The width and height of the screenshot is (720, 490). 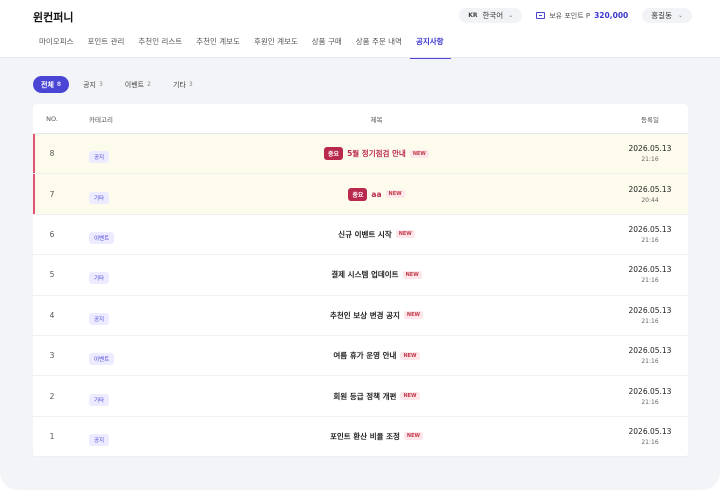 I want to click on nav-item: 상품 구매, so click(x=327, y=45).